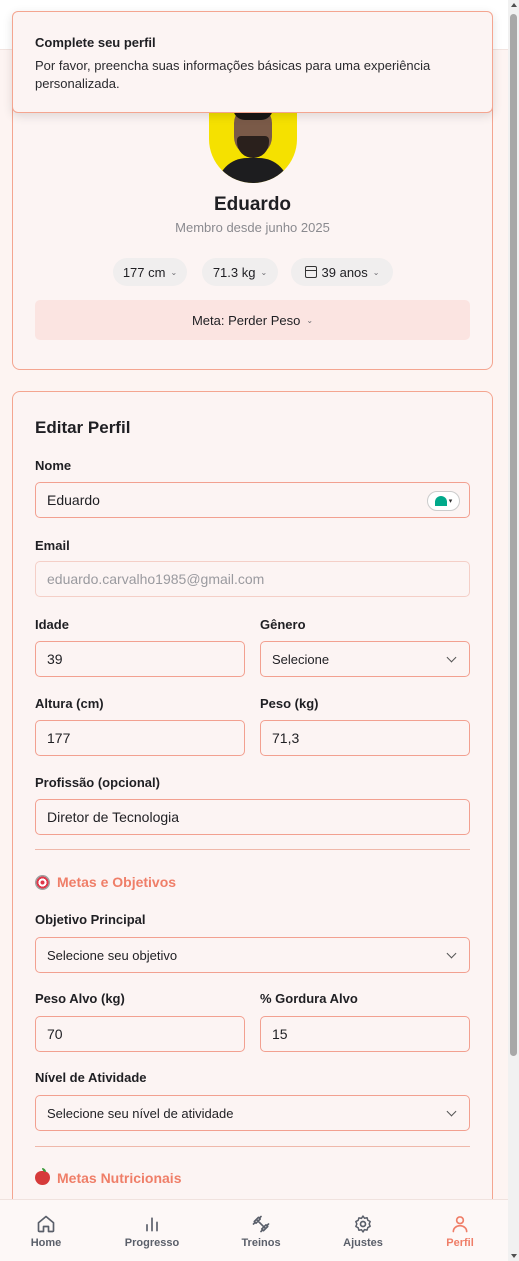 The height and width of the screenshot is (1261, 519). I want to click on bottom-nav: Home Progresso Treinos Ajustes Perfil, so click(254, 1230).